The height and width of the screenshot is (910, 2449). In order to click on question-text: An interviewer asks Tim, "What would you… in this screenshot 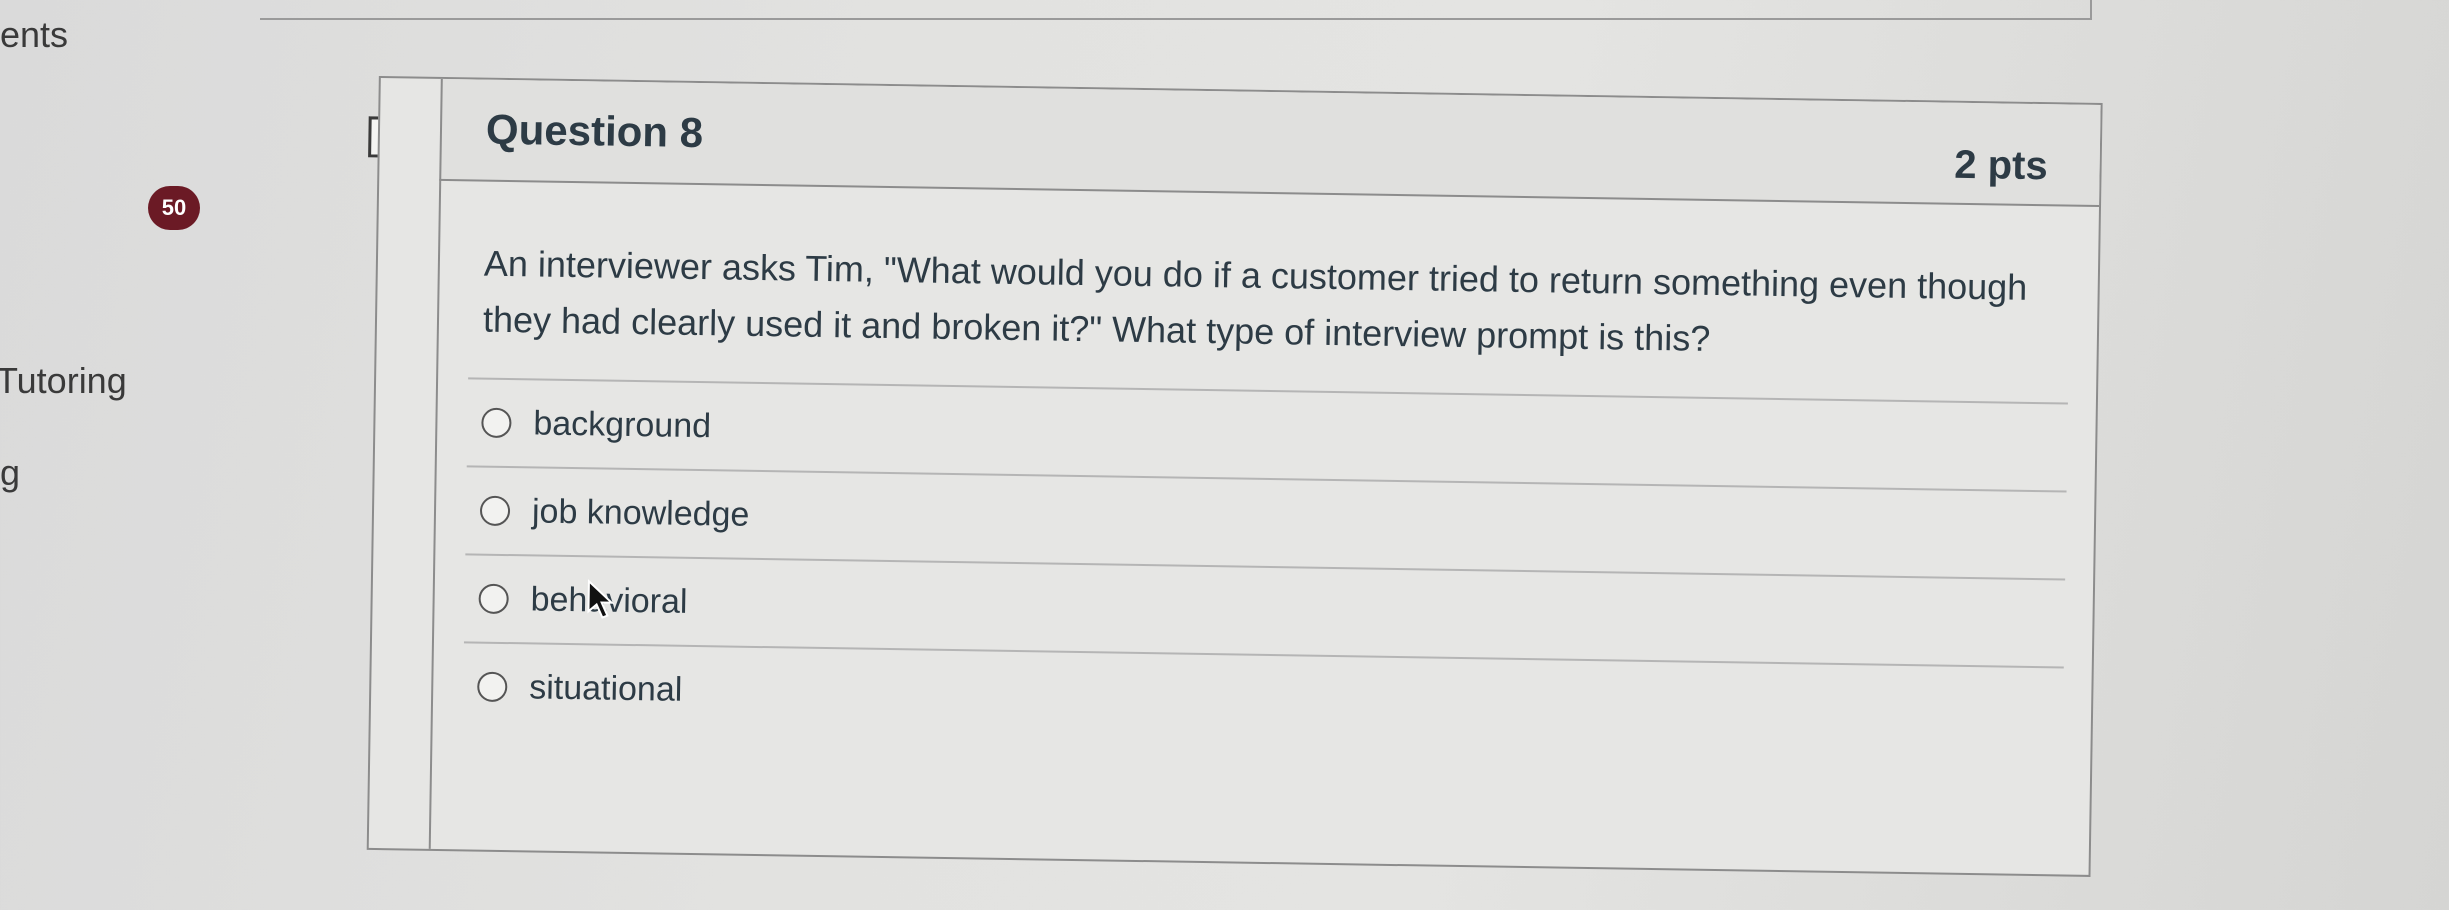, I will do `click(1255, 300)`.